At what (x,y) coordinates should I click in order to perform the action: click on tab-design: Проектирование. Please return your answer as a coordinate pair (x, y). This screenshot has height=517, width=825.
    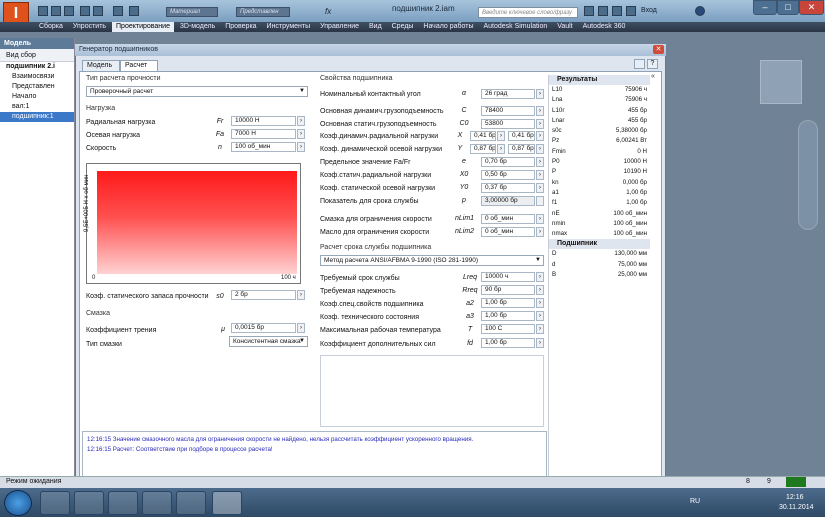
    Looking at the image, I should click on (143, 27).